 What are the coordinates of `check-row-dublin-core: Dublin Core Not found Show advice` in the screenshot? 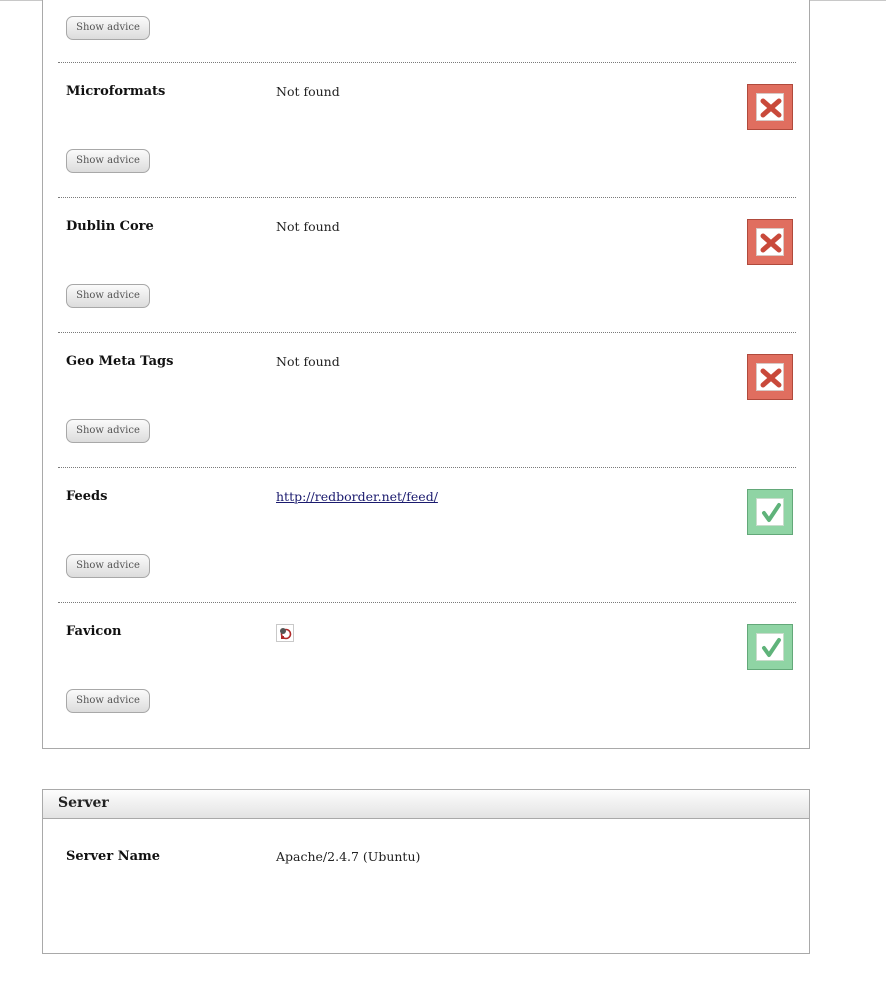 It's located at (427, 265).